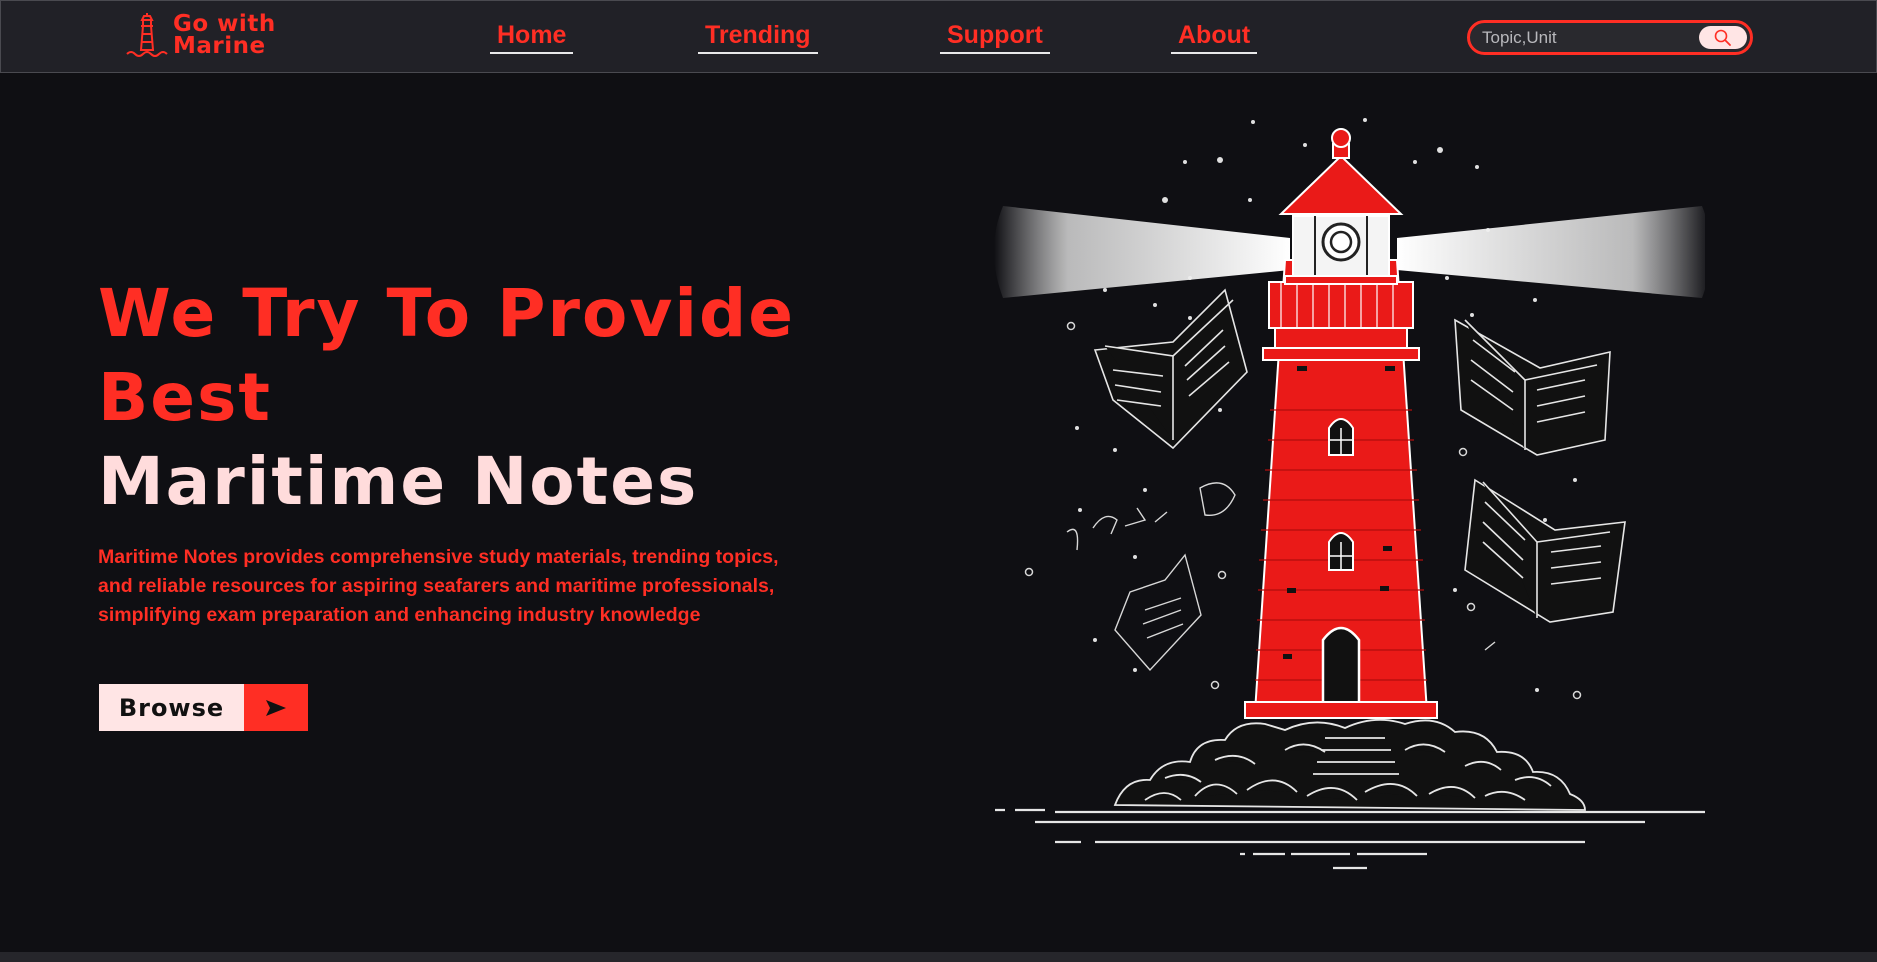  Describe the element at coordinates (147, 35) in the screenshot. I see `lighthouse-logo-icon` at that location.